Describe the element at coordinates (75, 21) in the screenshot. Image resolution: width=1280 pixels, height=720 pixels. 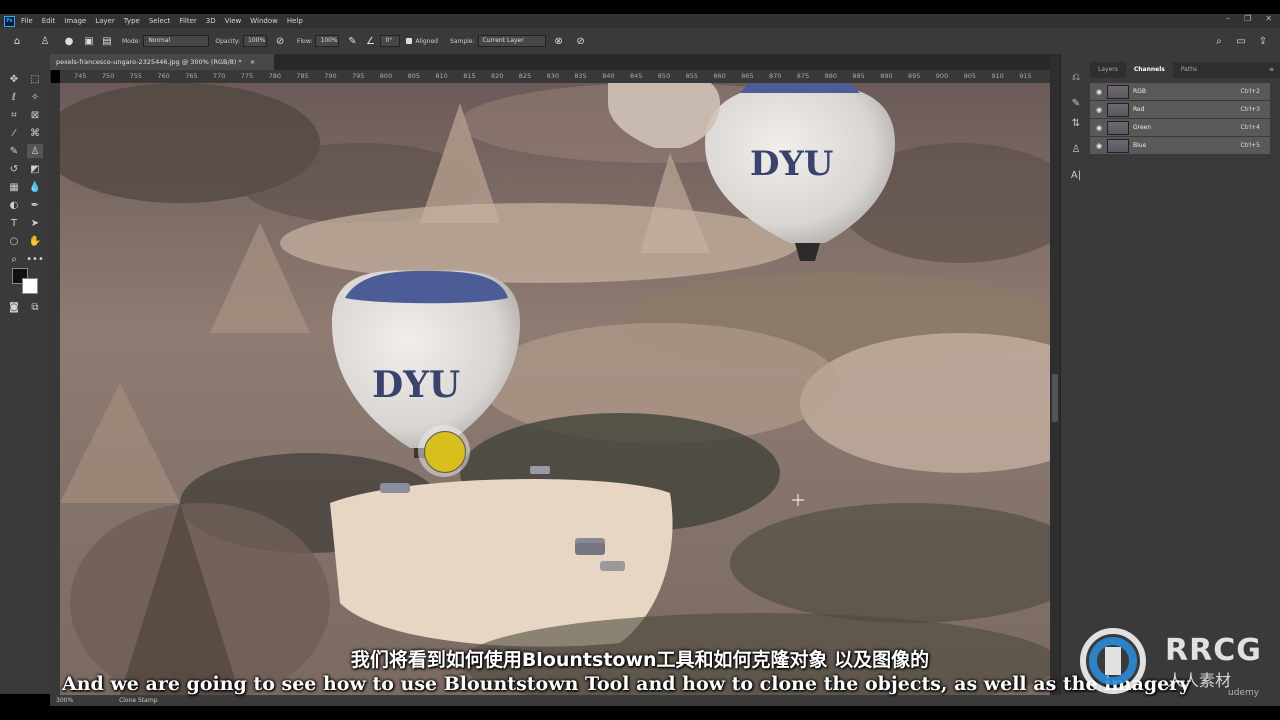
I see `menu-image: Image` at that location.